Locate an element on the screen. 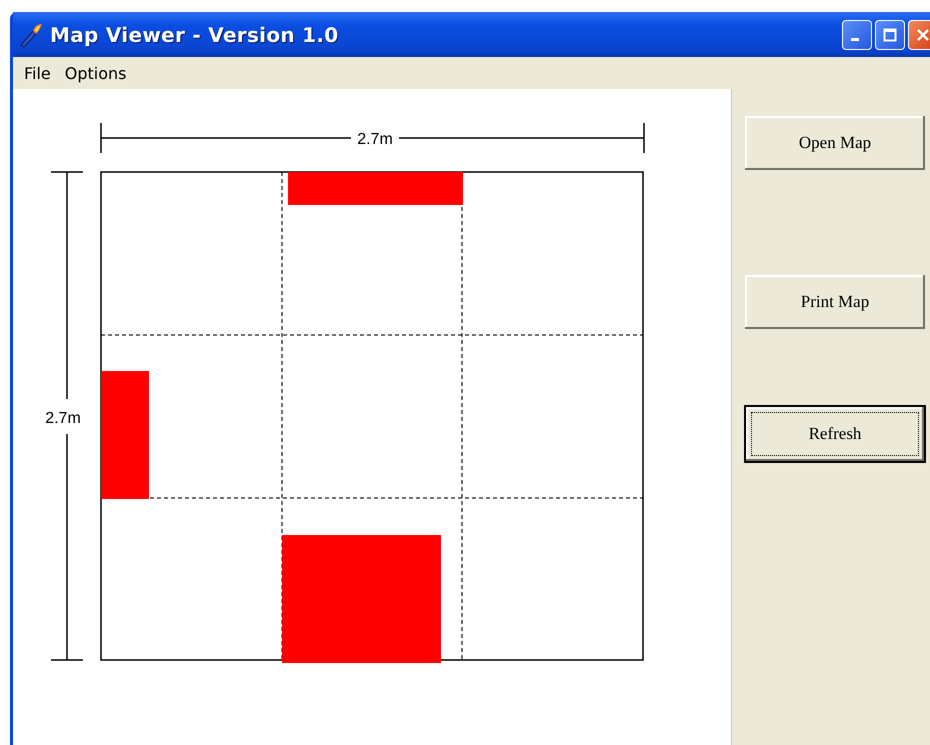  minimize-button is located at coordinates (857, 35).